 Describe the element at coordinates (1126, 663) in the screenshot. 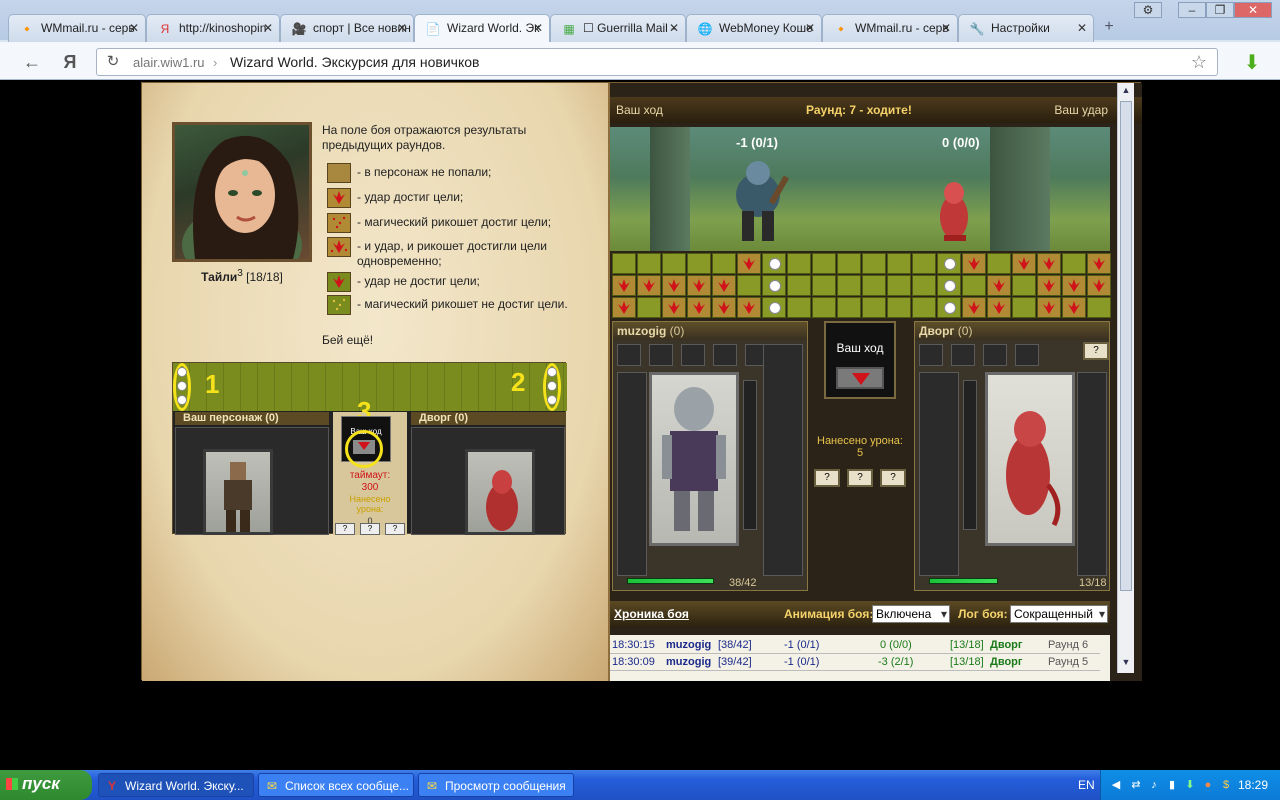

I see `scroll-down-icon: ▼` at that location.